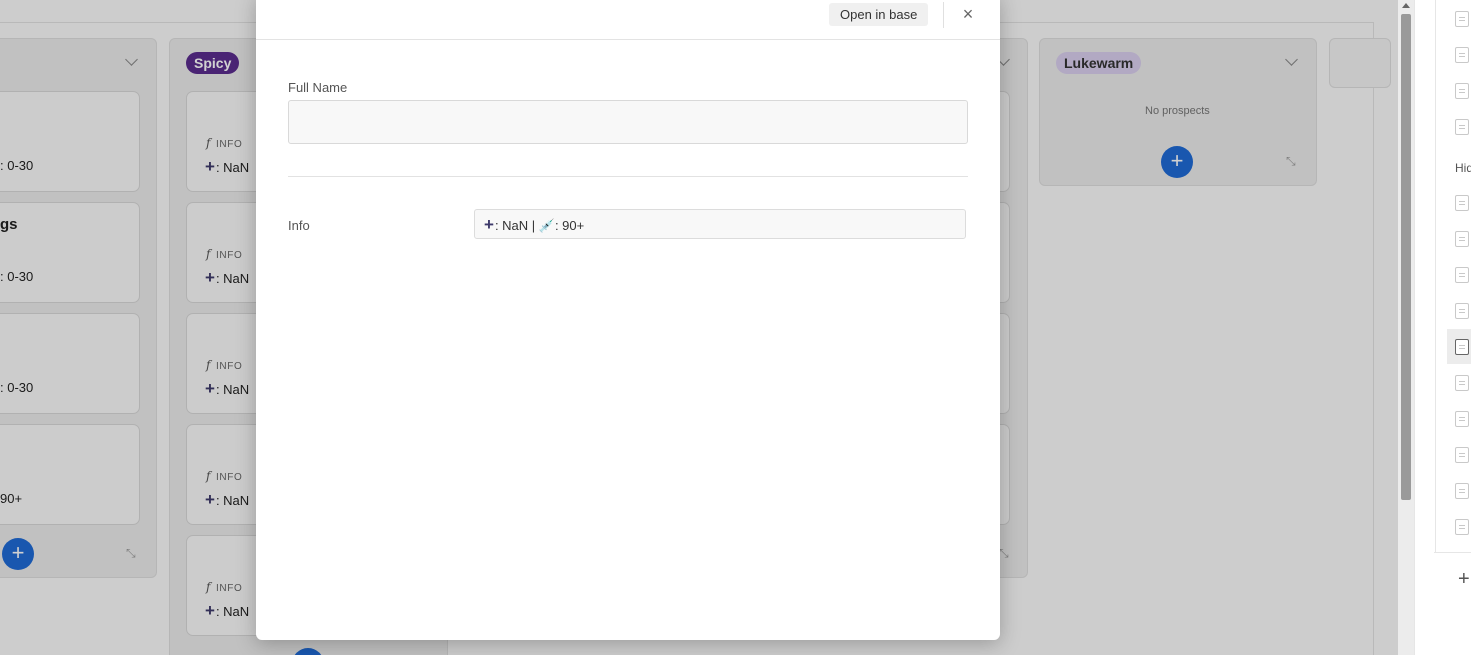 Image resolution: width=1471 pixels, height=655 pixels. What do you see at coordinates (968, 14) in the screenshot?
I see `close-icon: ×` at bounding box center [968, 14].